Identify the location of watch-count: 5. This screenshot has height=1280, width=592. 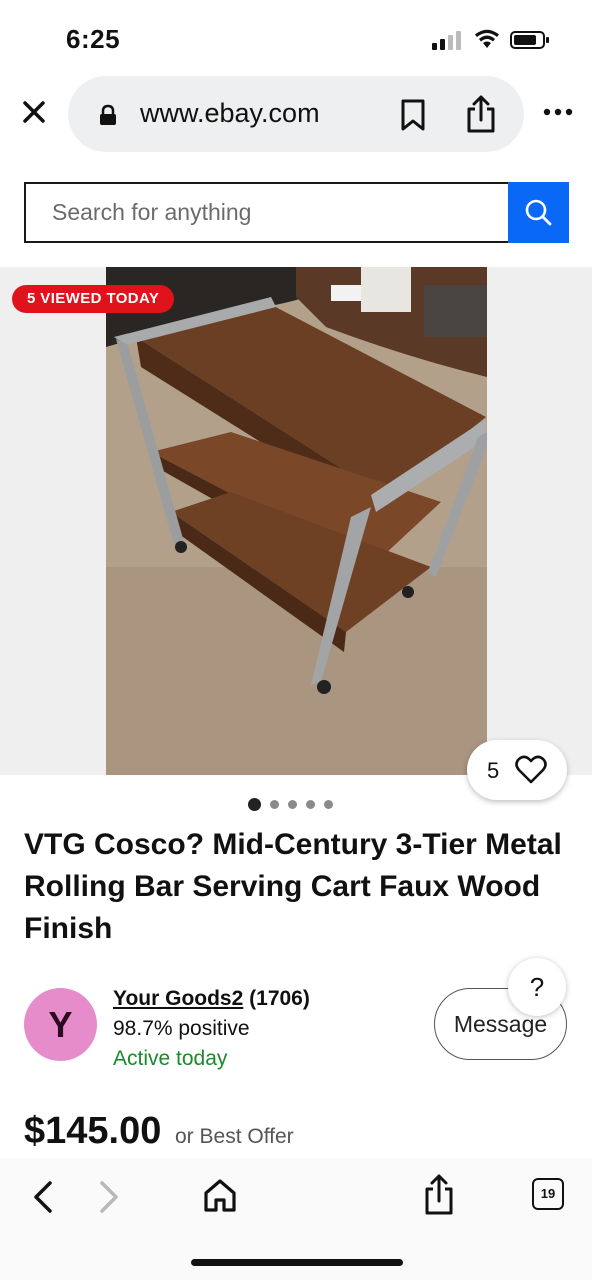
(493, 770).